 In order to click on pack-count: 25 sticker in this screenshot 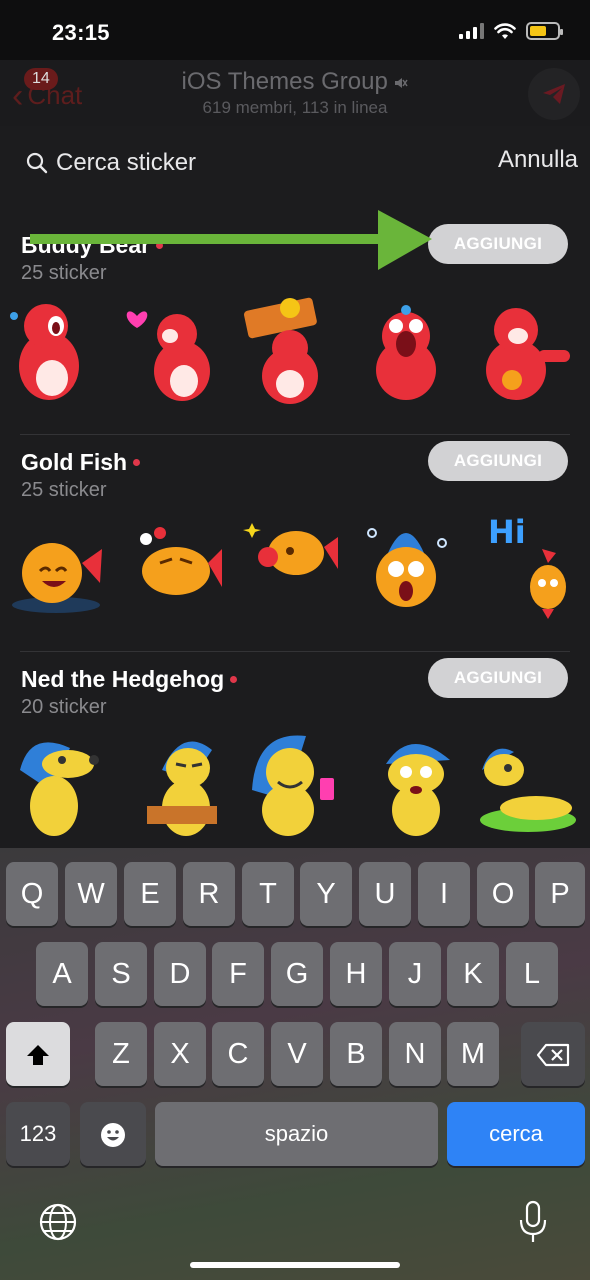, I will do `click(64, 490)`.